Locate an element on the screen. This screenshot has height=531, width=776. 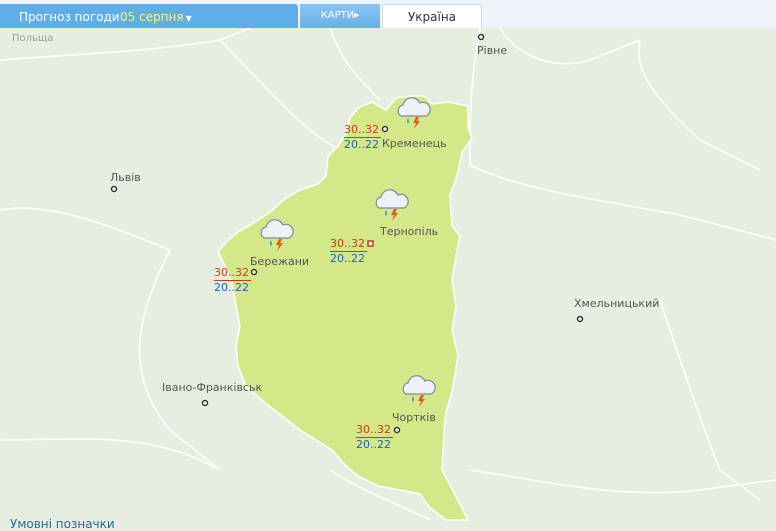
city-label-ivano: Івано-Франківськ is located at coordinates (212, 387).